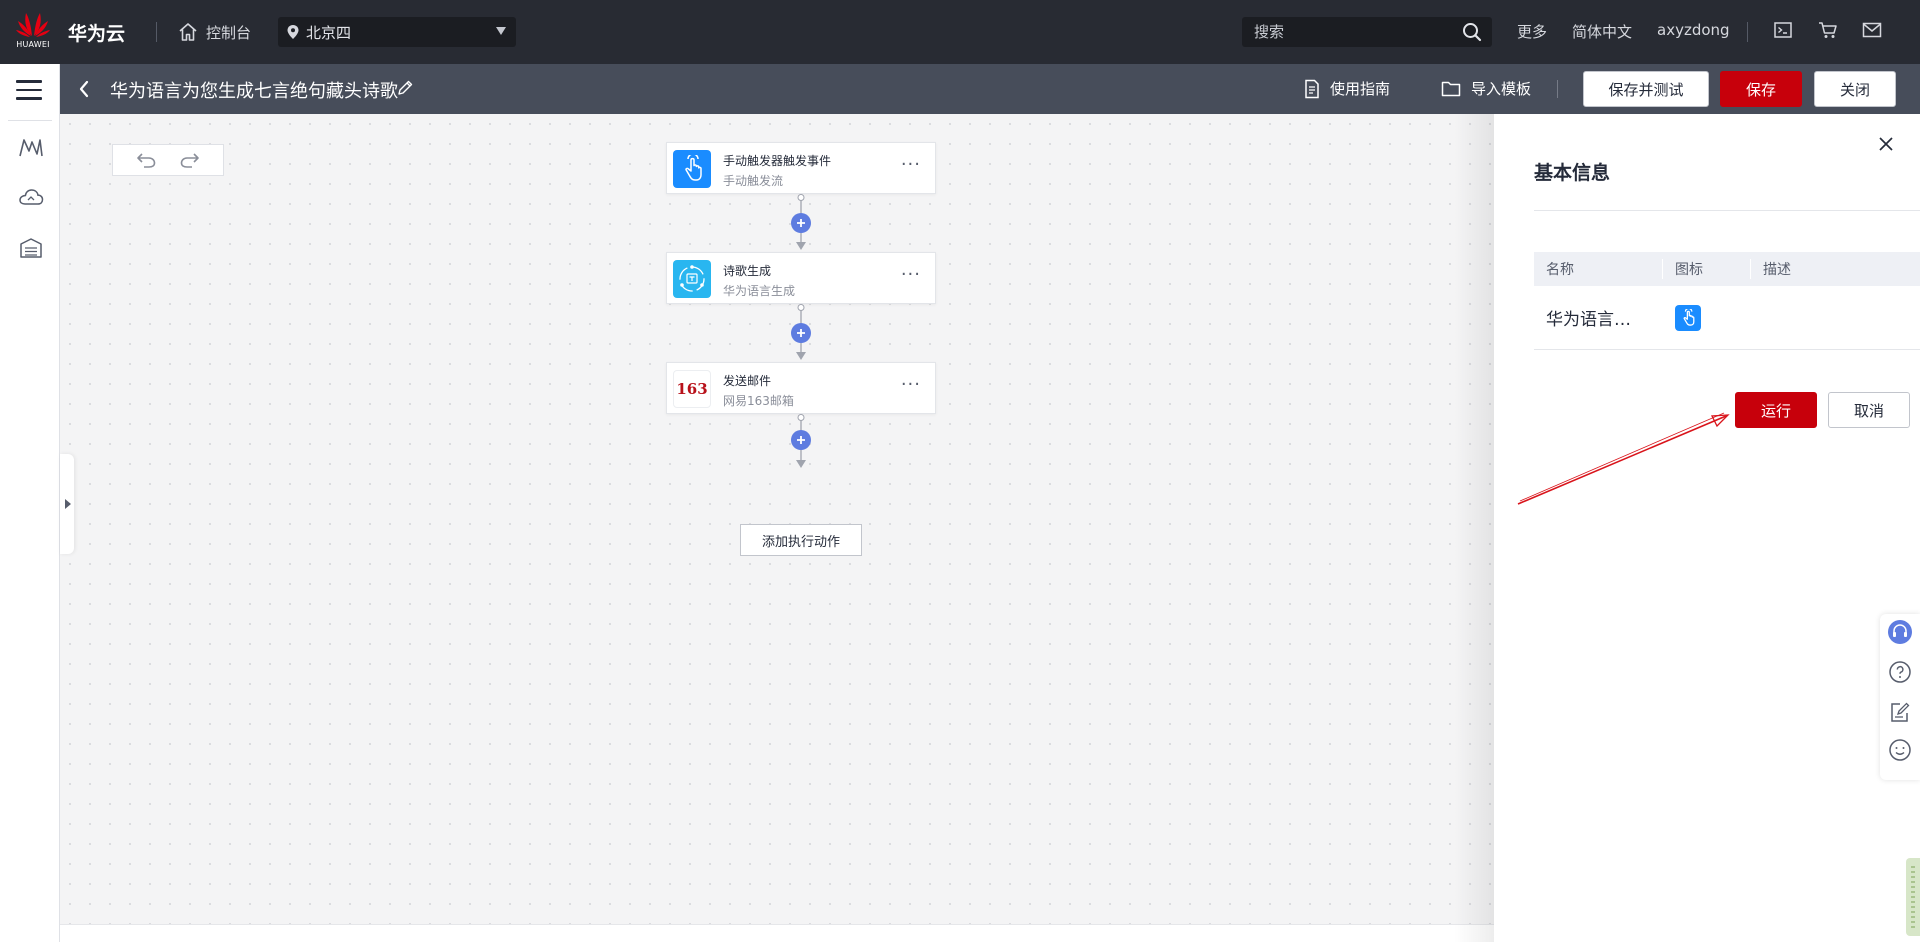  I want to click on user-account: axyzdong, so click(1693, 30).